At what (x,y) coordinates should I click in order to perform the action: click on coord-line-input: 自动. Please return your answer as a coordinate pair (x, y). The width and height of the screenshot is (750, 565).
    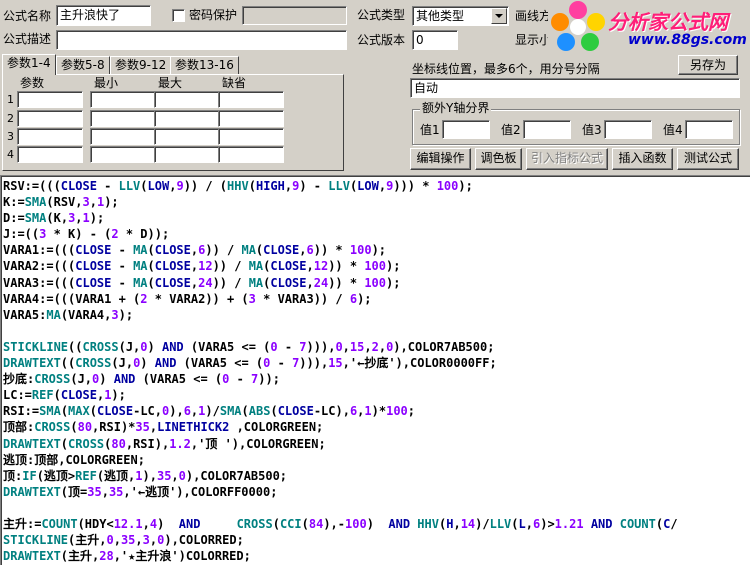
    Looking at the image, I should click on (575, 88).